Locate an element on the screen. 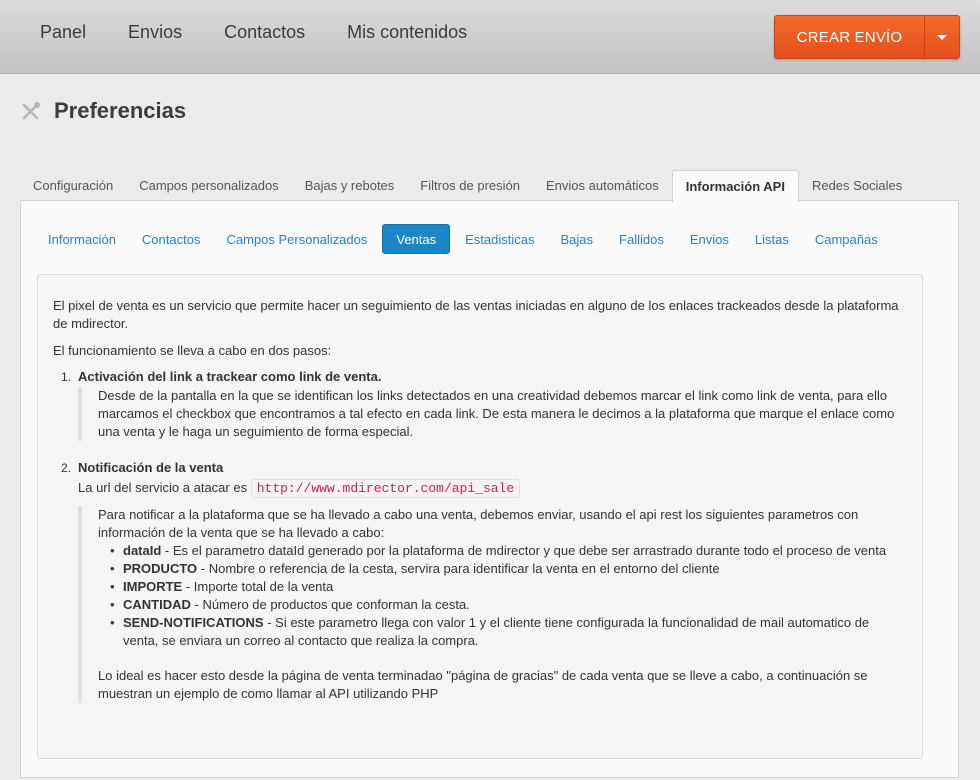 Image resolution: width=980 pixels, height=780 pixels. list-item: IMPORTE - Importe total de la venta is located at coordinates (508, 587).